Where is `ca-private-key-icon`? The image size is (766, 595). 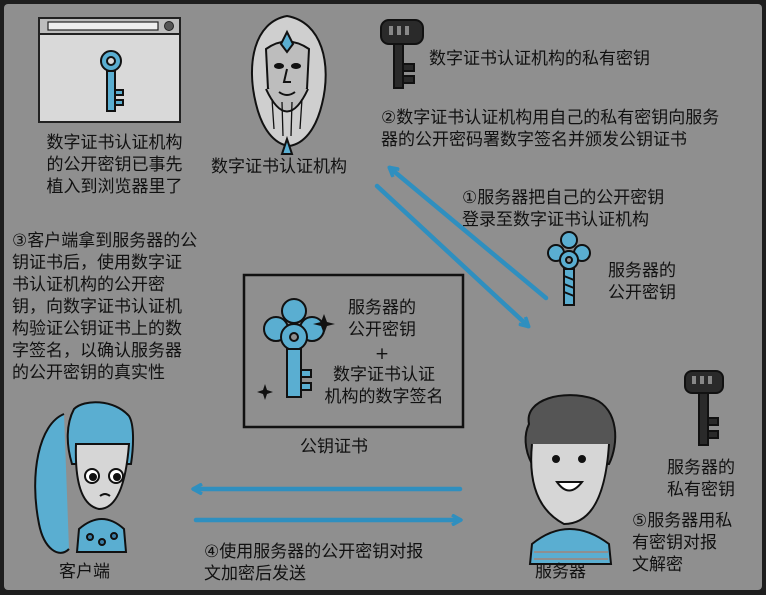 ca-private-key-icon is located at coordinates (402, 54).